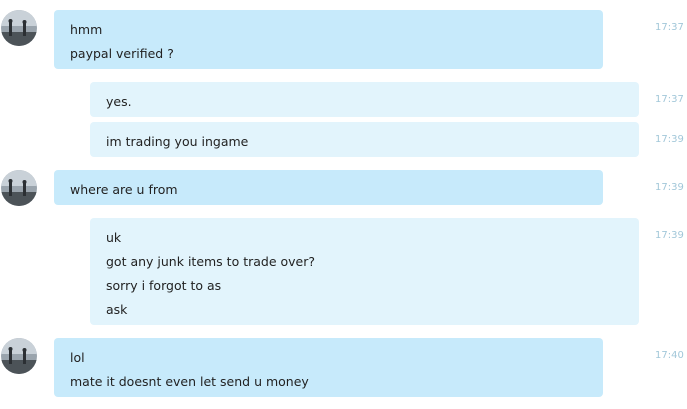 The width and height of the screenshot is (687, 409). What do you see at coordinates (364, 139) in the screenshot?
I see `message-bubble-outgoing: im trading you ingame` at bounding box center [364, 139].